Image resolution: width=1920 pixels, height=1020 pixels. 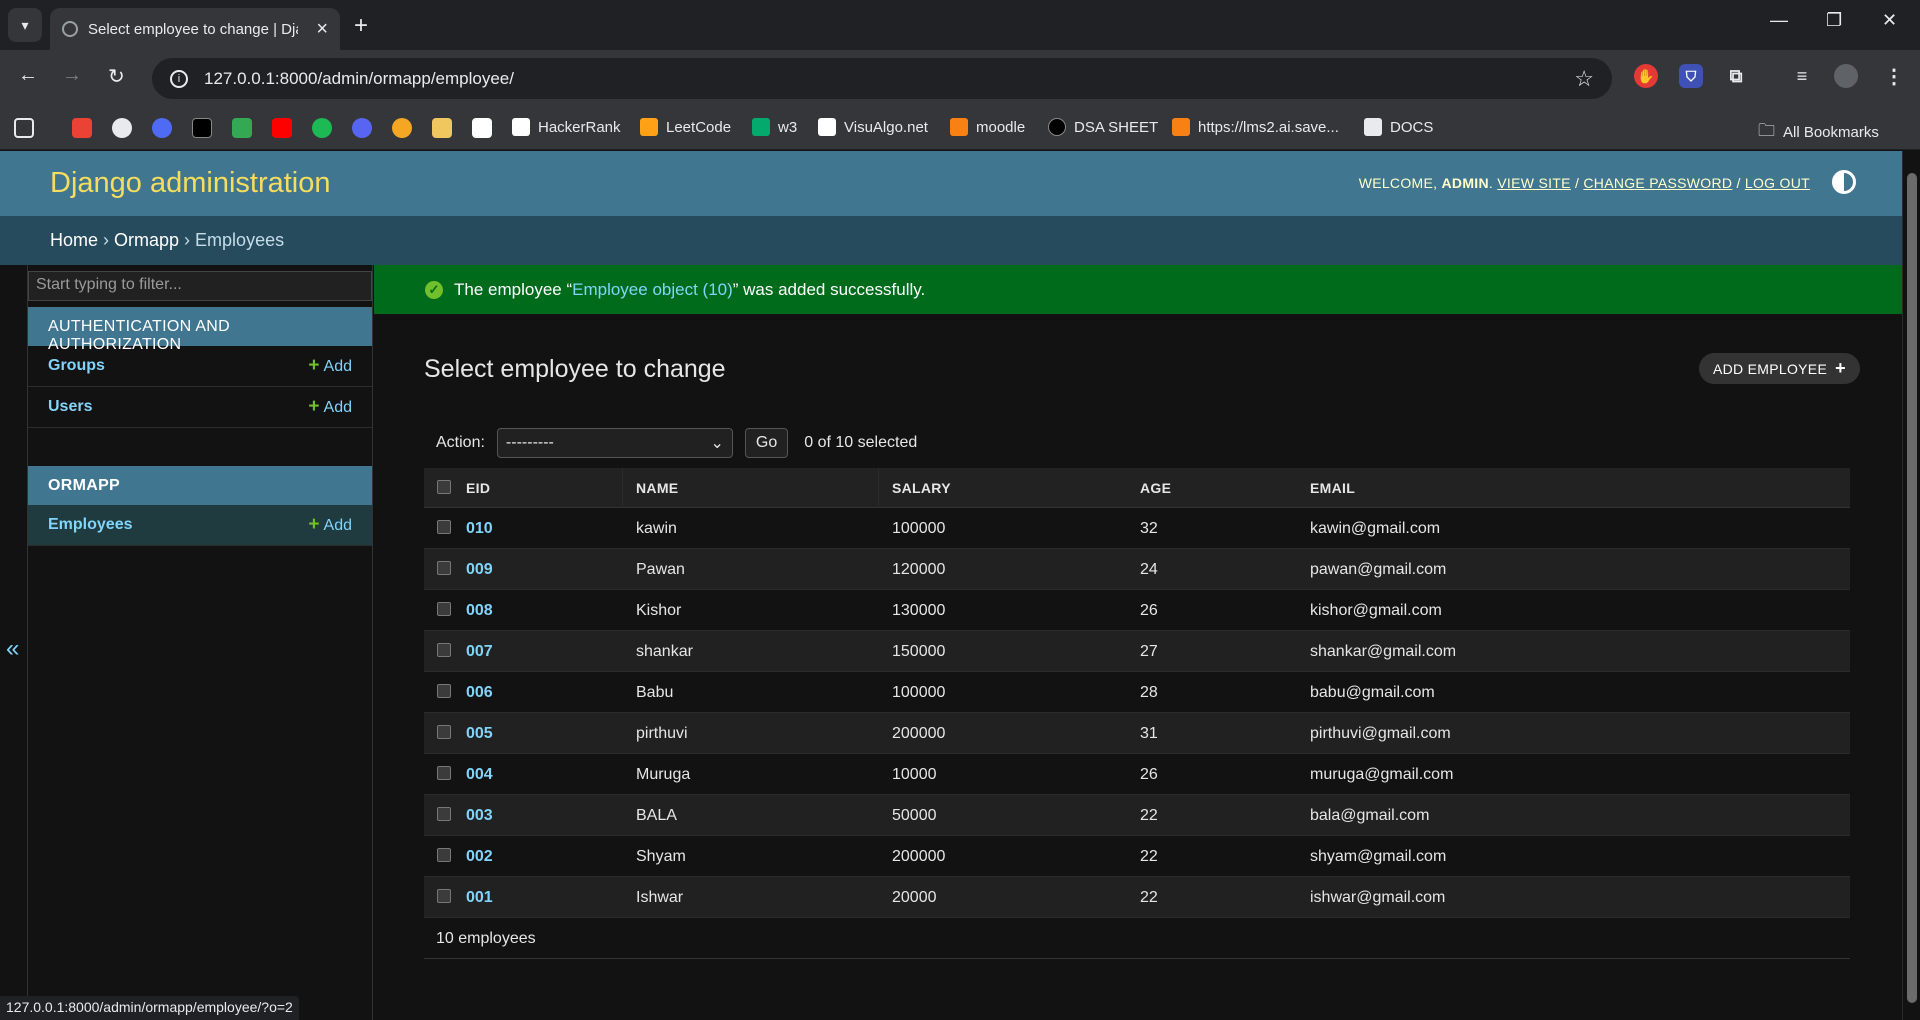 I want to click on column-header-email: EMAIL, so click(x=1332, y=488).